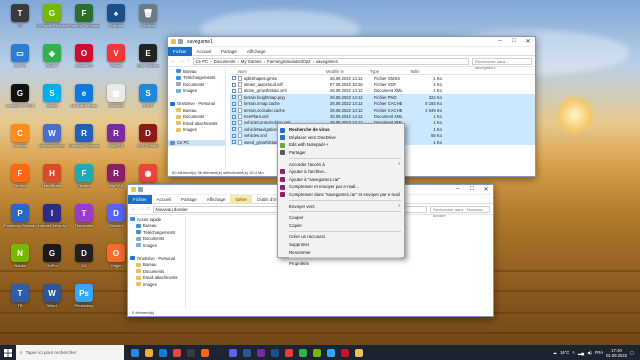 This screenshot has width=640, height=360. What do you see at coordinates (116, 140) in the screenshot?
I see `desktop-icon: R WinRAR` at bounding box center [116, 140].